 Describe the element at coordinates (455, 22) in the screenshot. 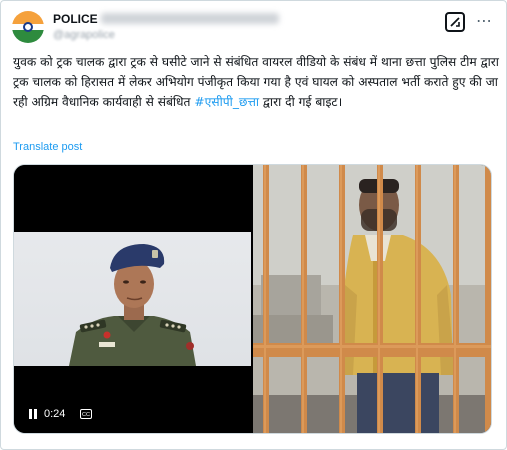

I see `grok-icon` at that location.